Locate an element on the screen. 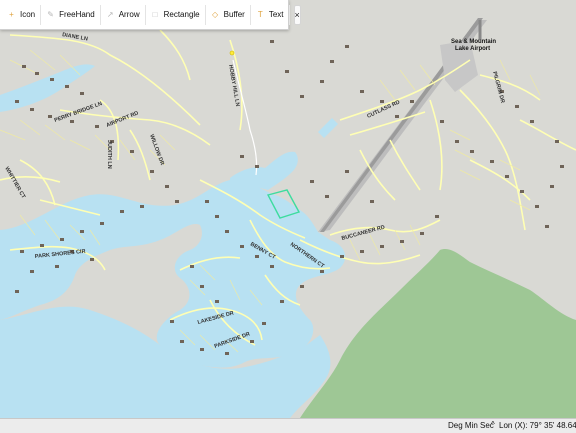 Image resolution: width=576 pixels, height=433 pixels. tool-label-buffer: Buffer is located at coordinates (234, 14).